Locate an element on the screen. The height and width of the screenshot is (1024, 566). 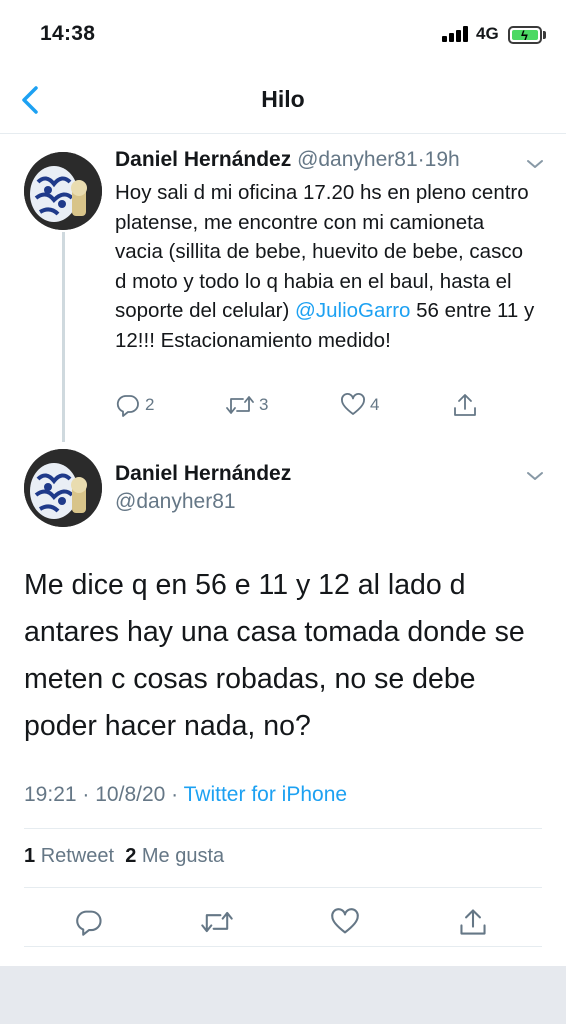
tweet-meta: 19:21 · 10/8/20 · Twitter for iPhone is located at coordinates (185, 795).